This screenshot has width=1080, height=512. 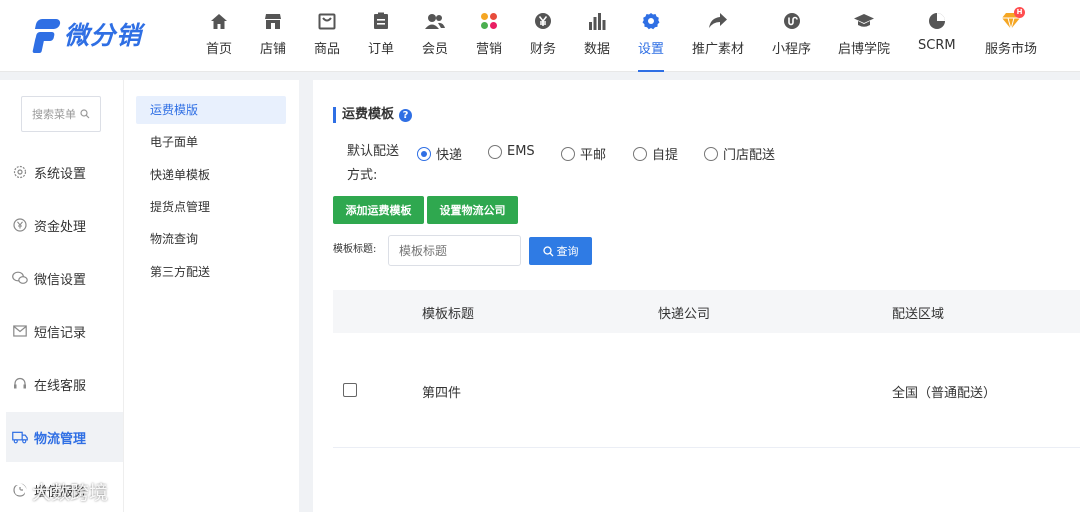 I want to click on home-icon, so click(x=219, y=21).